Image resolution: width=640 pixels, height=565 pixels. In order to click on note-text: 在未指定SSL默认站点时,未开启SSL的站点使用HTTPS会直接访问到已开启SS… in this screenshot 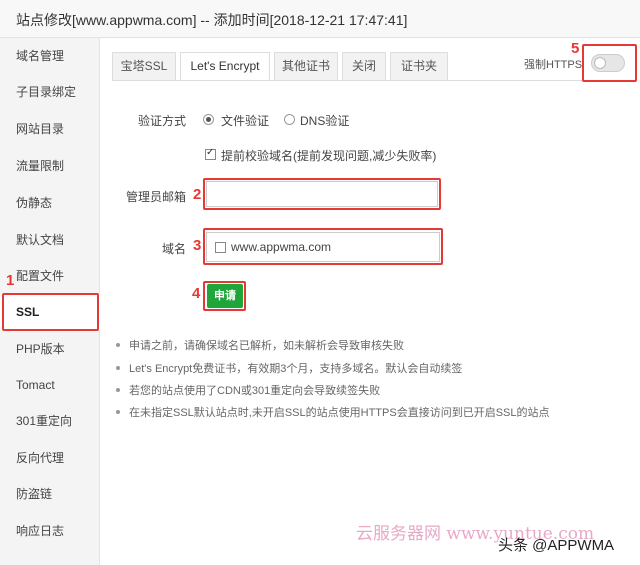, I will do `click(339, 413)`.